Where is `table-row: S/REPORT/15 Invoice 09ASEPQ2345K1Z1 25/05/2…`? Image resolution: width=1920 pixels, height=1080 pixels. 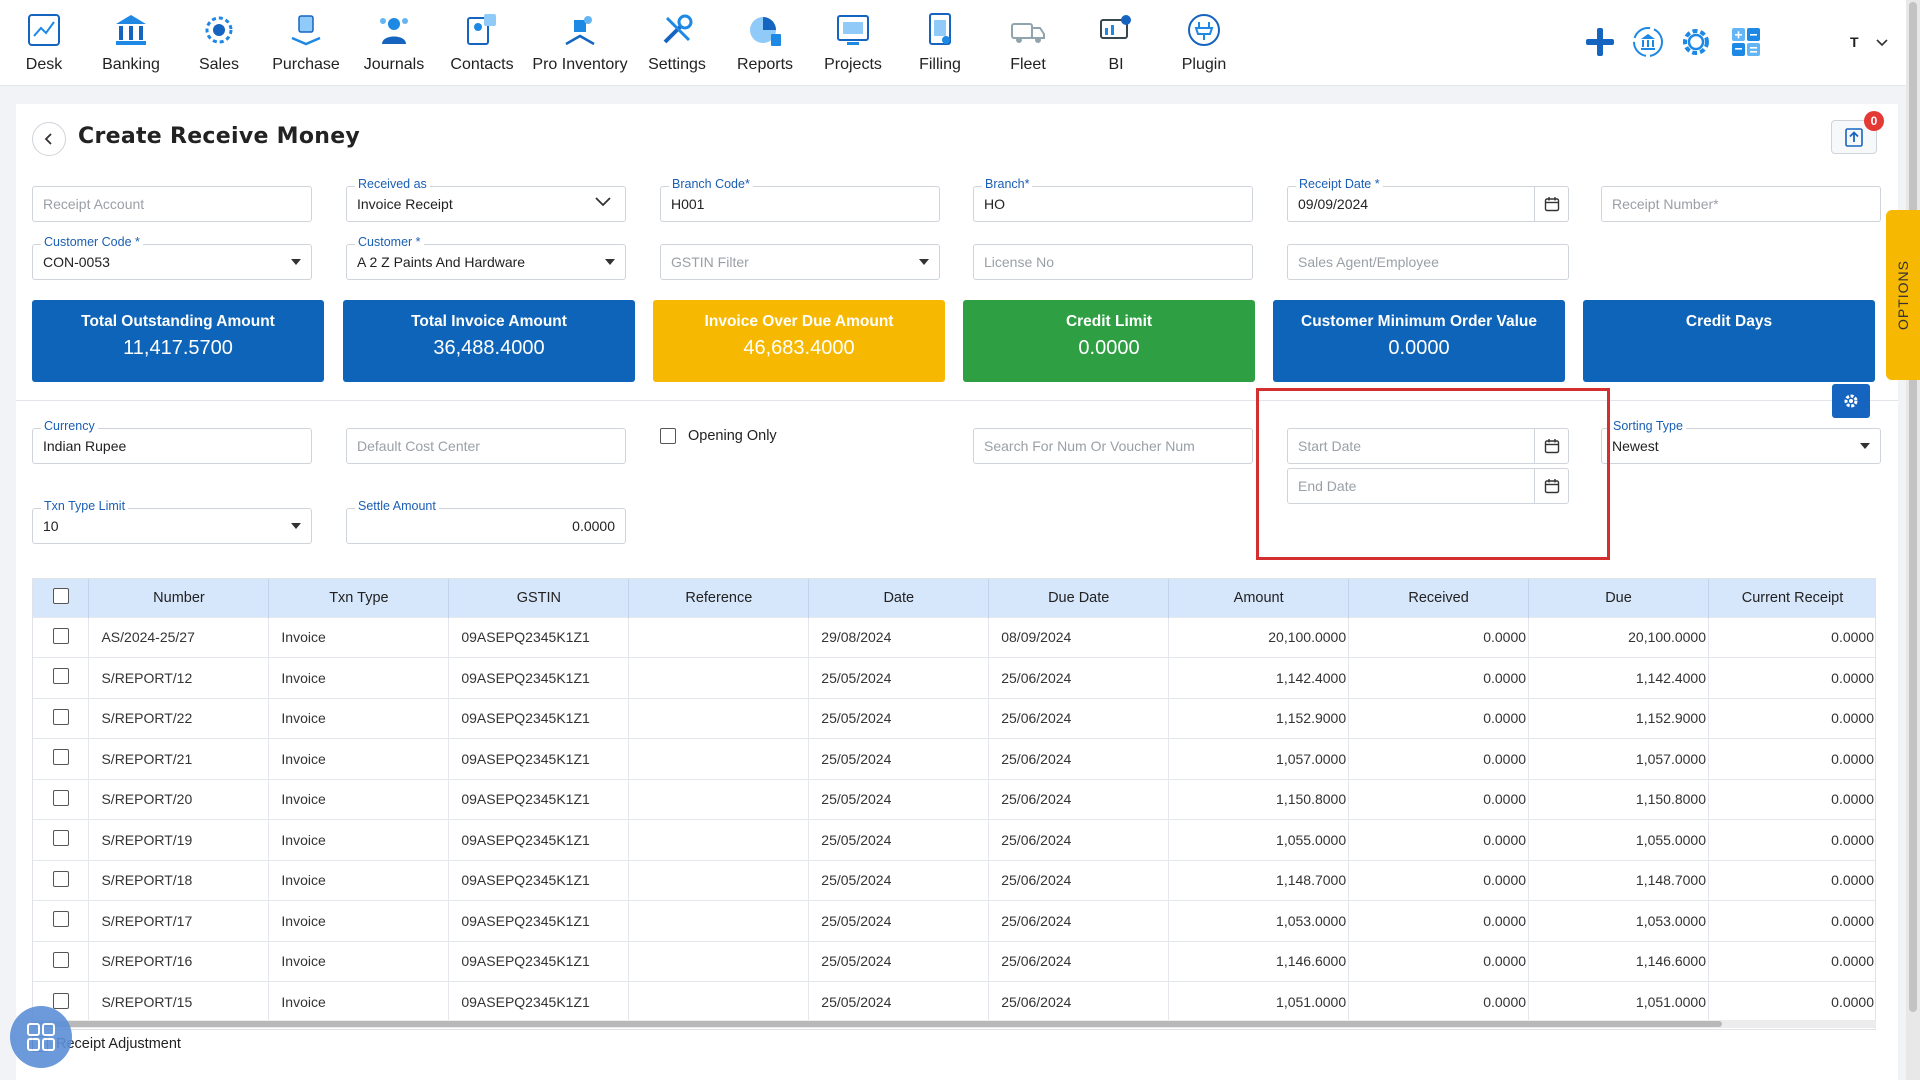
table-row: S/REPORT/15 Invoice 09ASEPQ2345K1Z1 25/05/2… is located at coordinates (954, 1001).